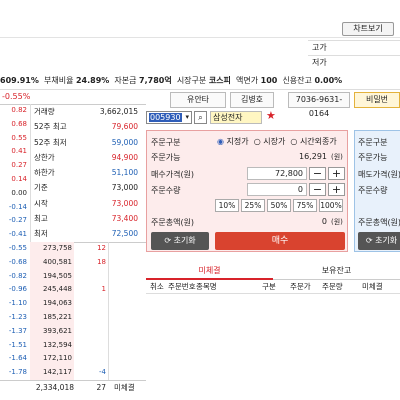  I want to click on favorite-star-icon: ★, so click(271, 115).